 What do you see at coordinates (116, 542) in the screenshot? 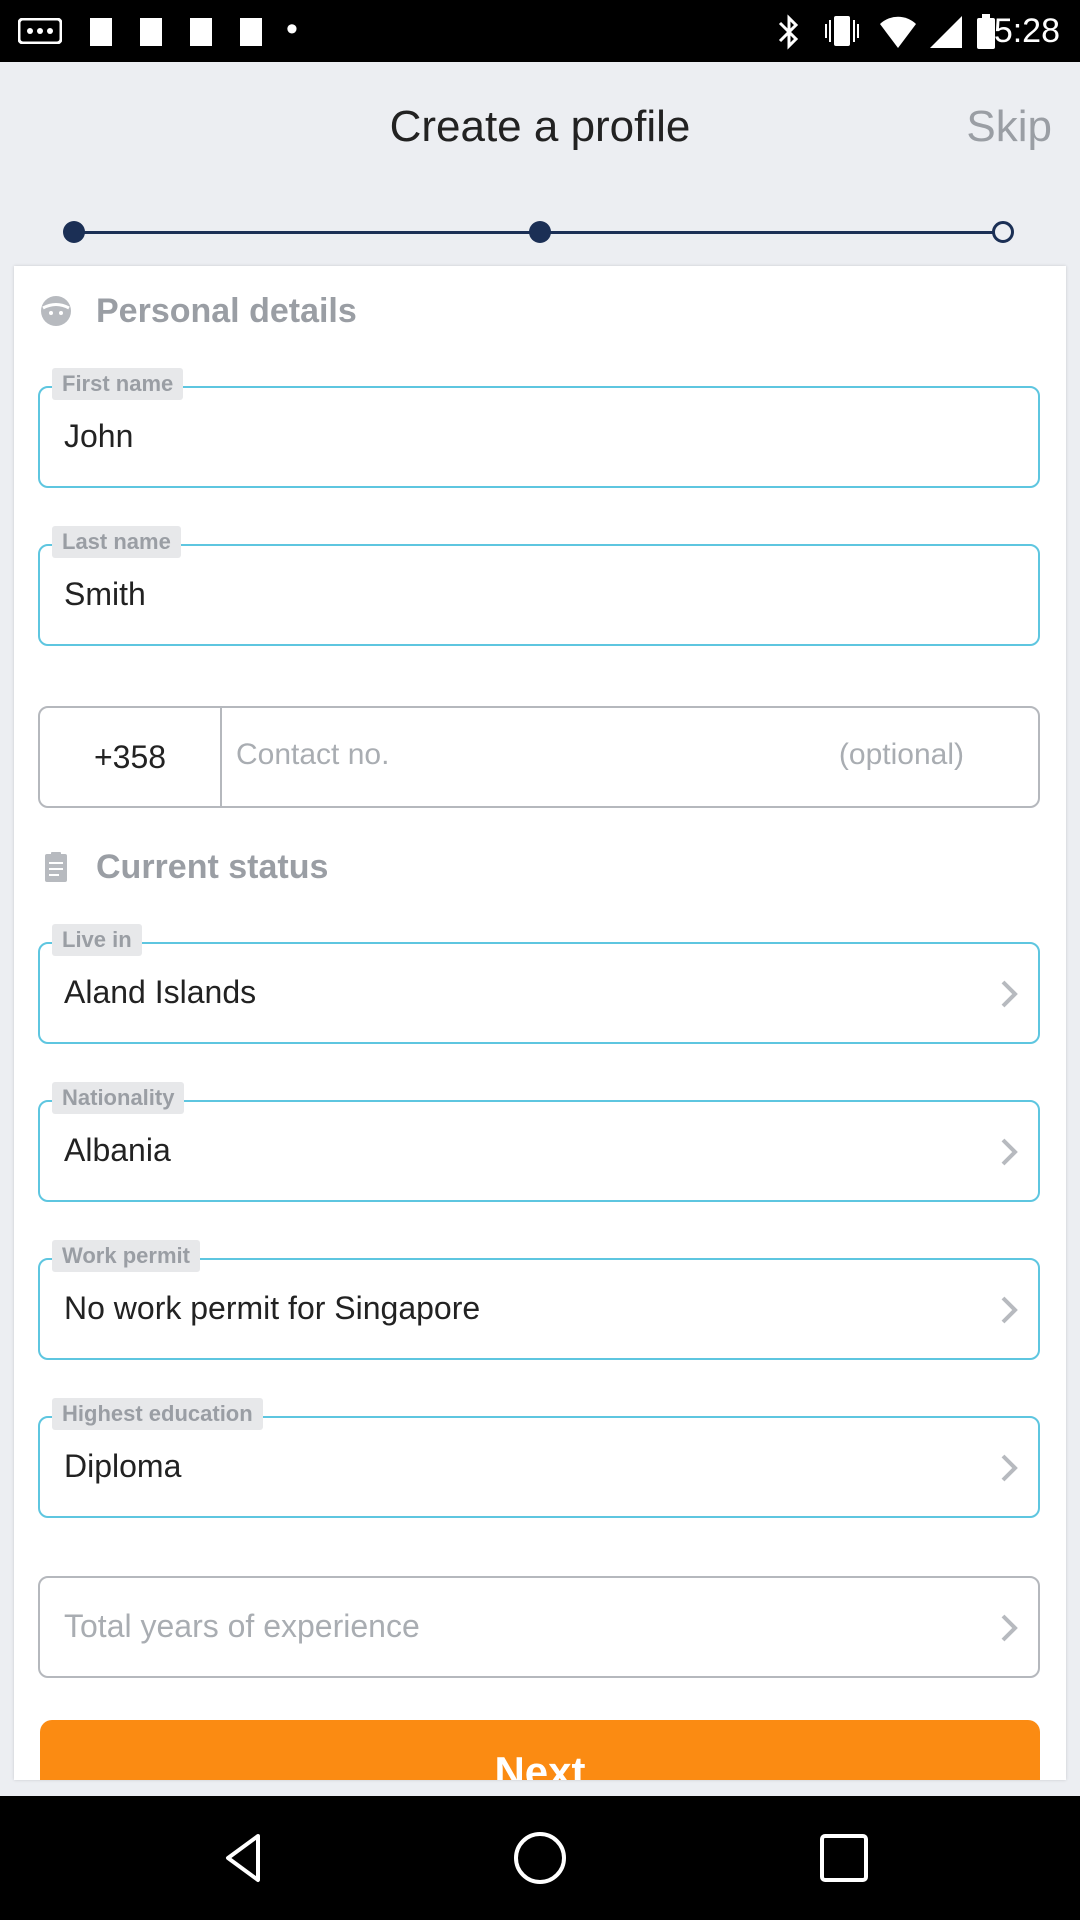
I see `last-name-label: Last name` at bounding box center [116, 542].